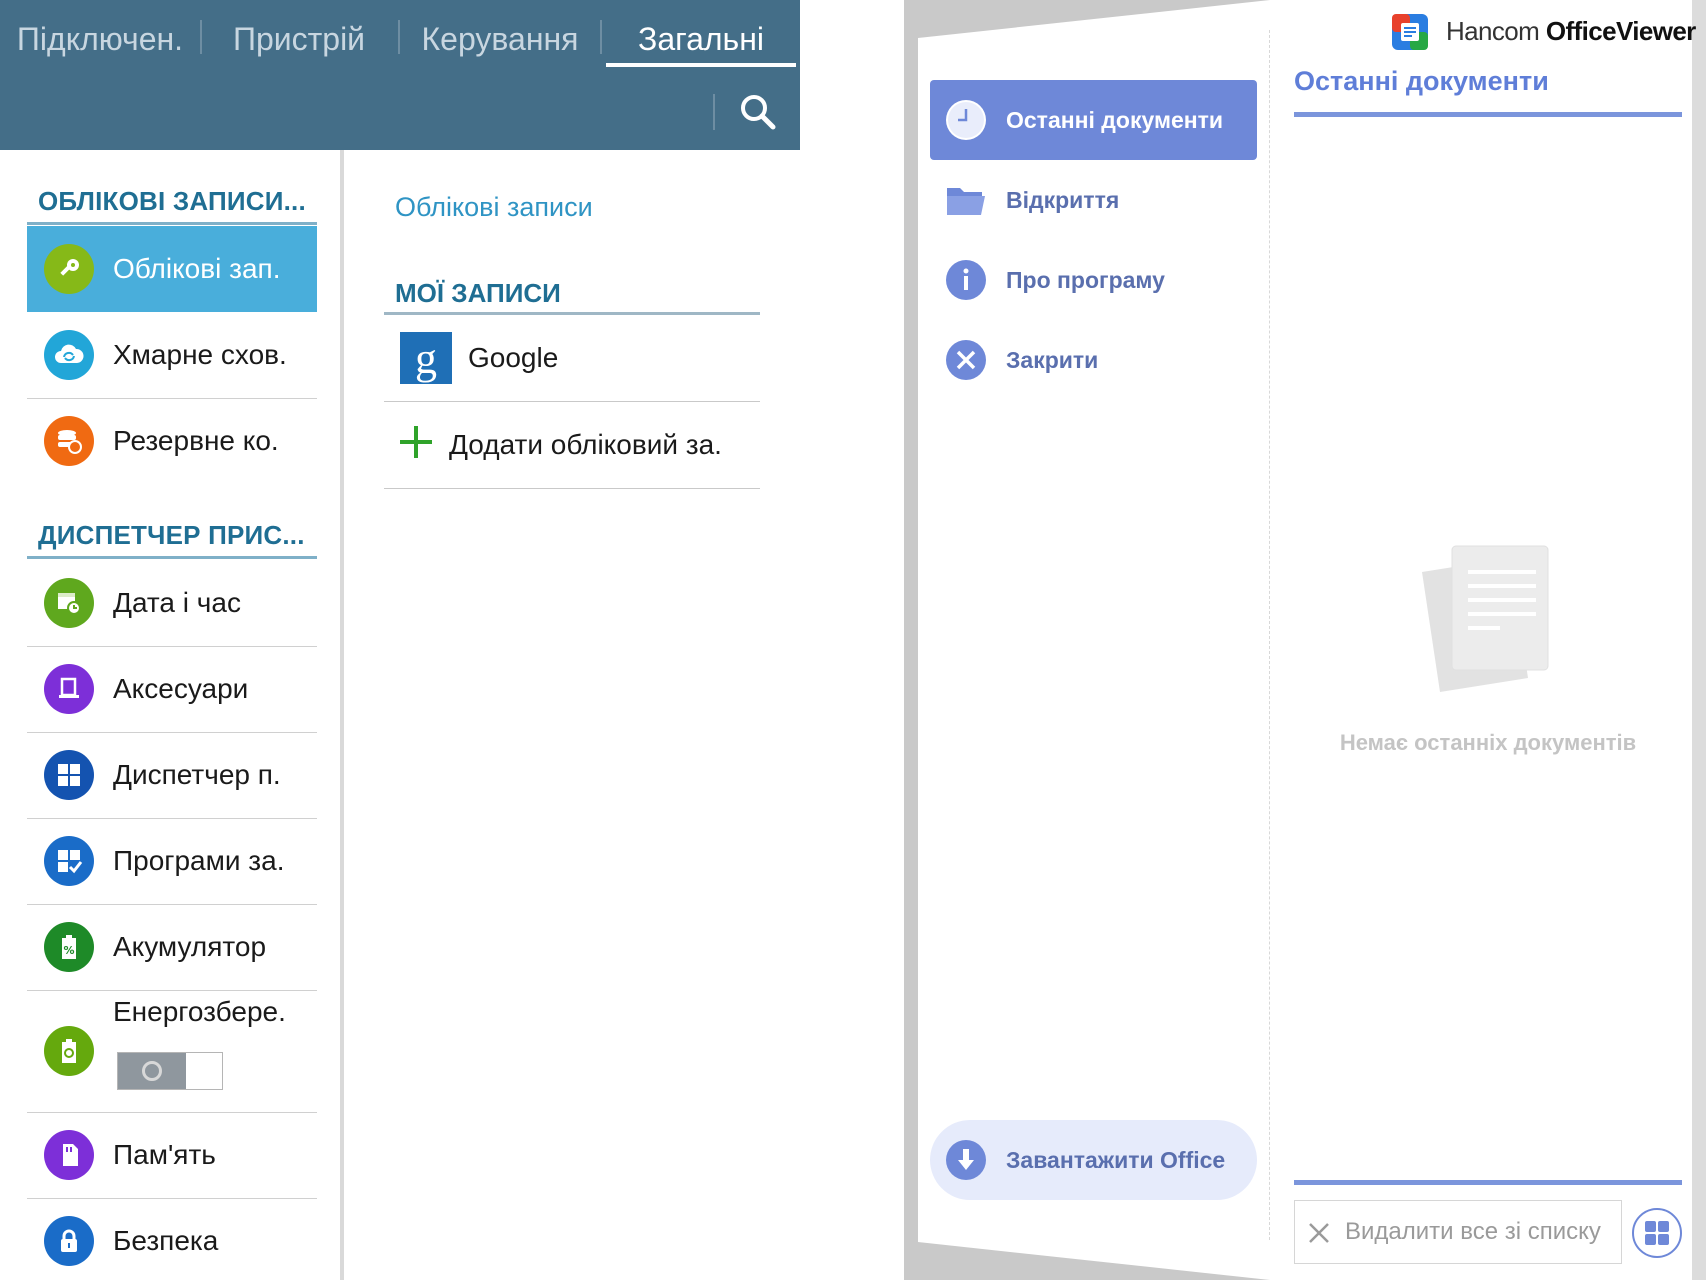  I want to click on grid-icon, so click(1657, 1233).